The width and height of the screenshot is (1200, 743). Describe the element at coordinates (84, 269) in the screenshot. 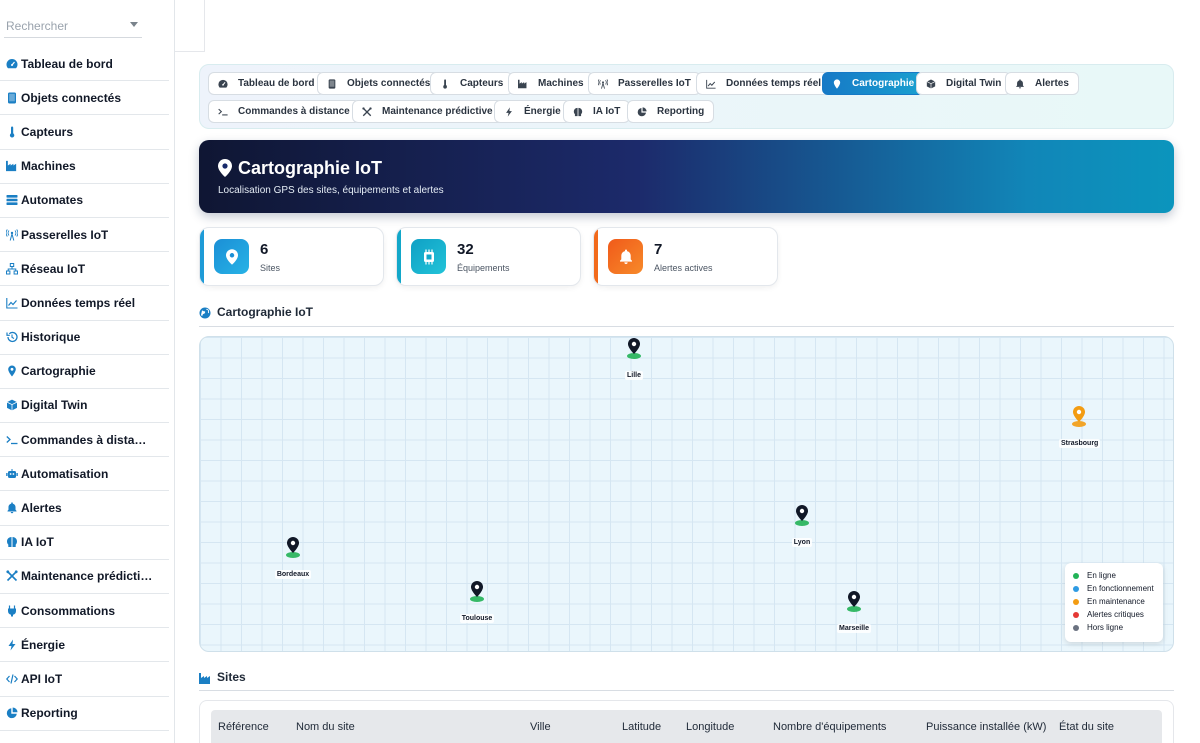

I see `sidebar-item-6: Réseau IoT` at that location.